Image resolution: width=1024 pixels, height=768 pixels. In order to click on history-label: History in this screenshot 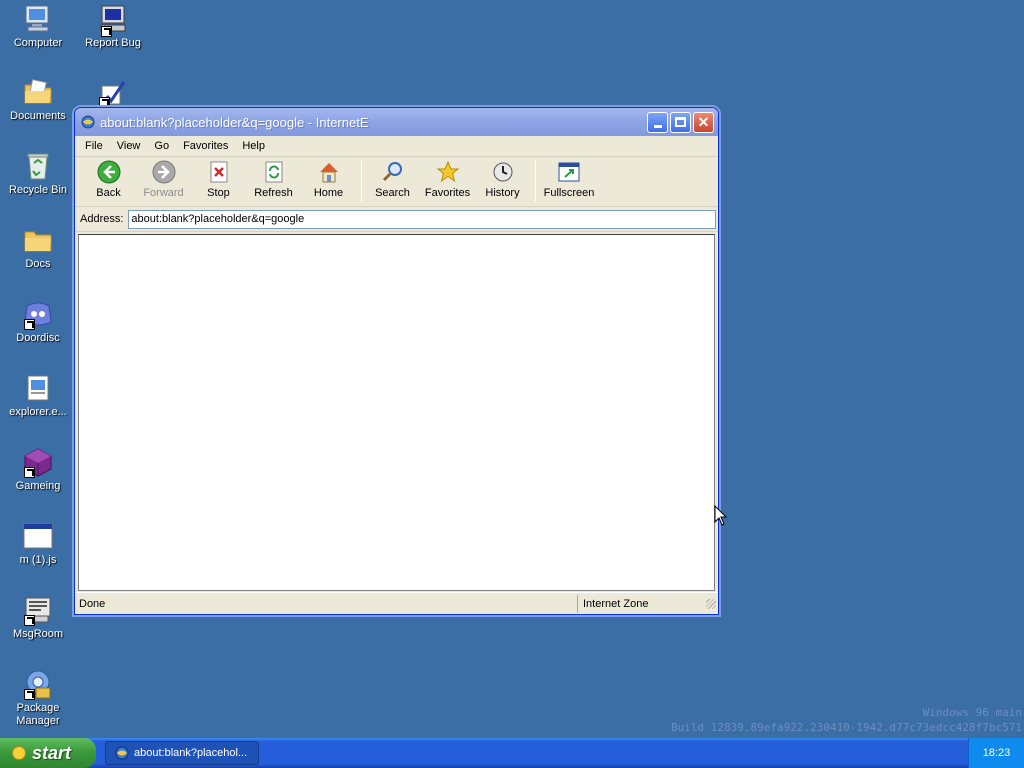, I will do `click(502, 193)`.